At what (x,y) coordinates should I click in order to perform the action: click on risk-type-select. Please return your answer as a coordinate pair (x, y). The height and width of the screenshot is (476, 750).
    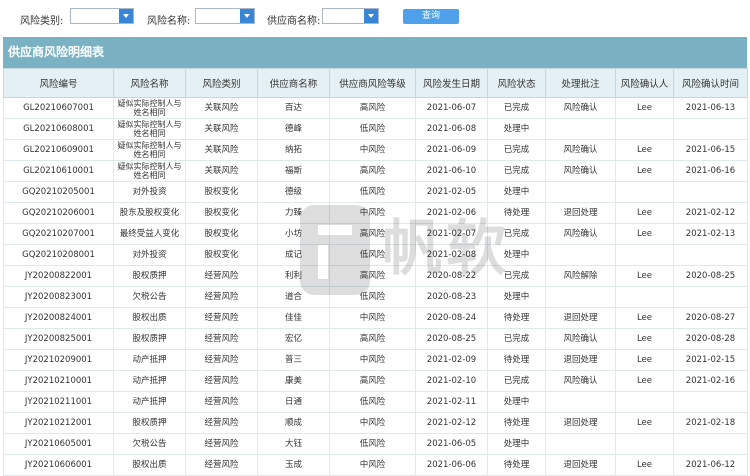
    Looking at the image, I should click on (102, 16).